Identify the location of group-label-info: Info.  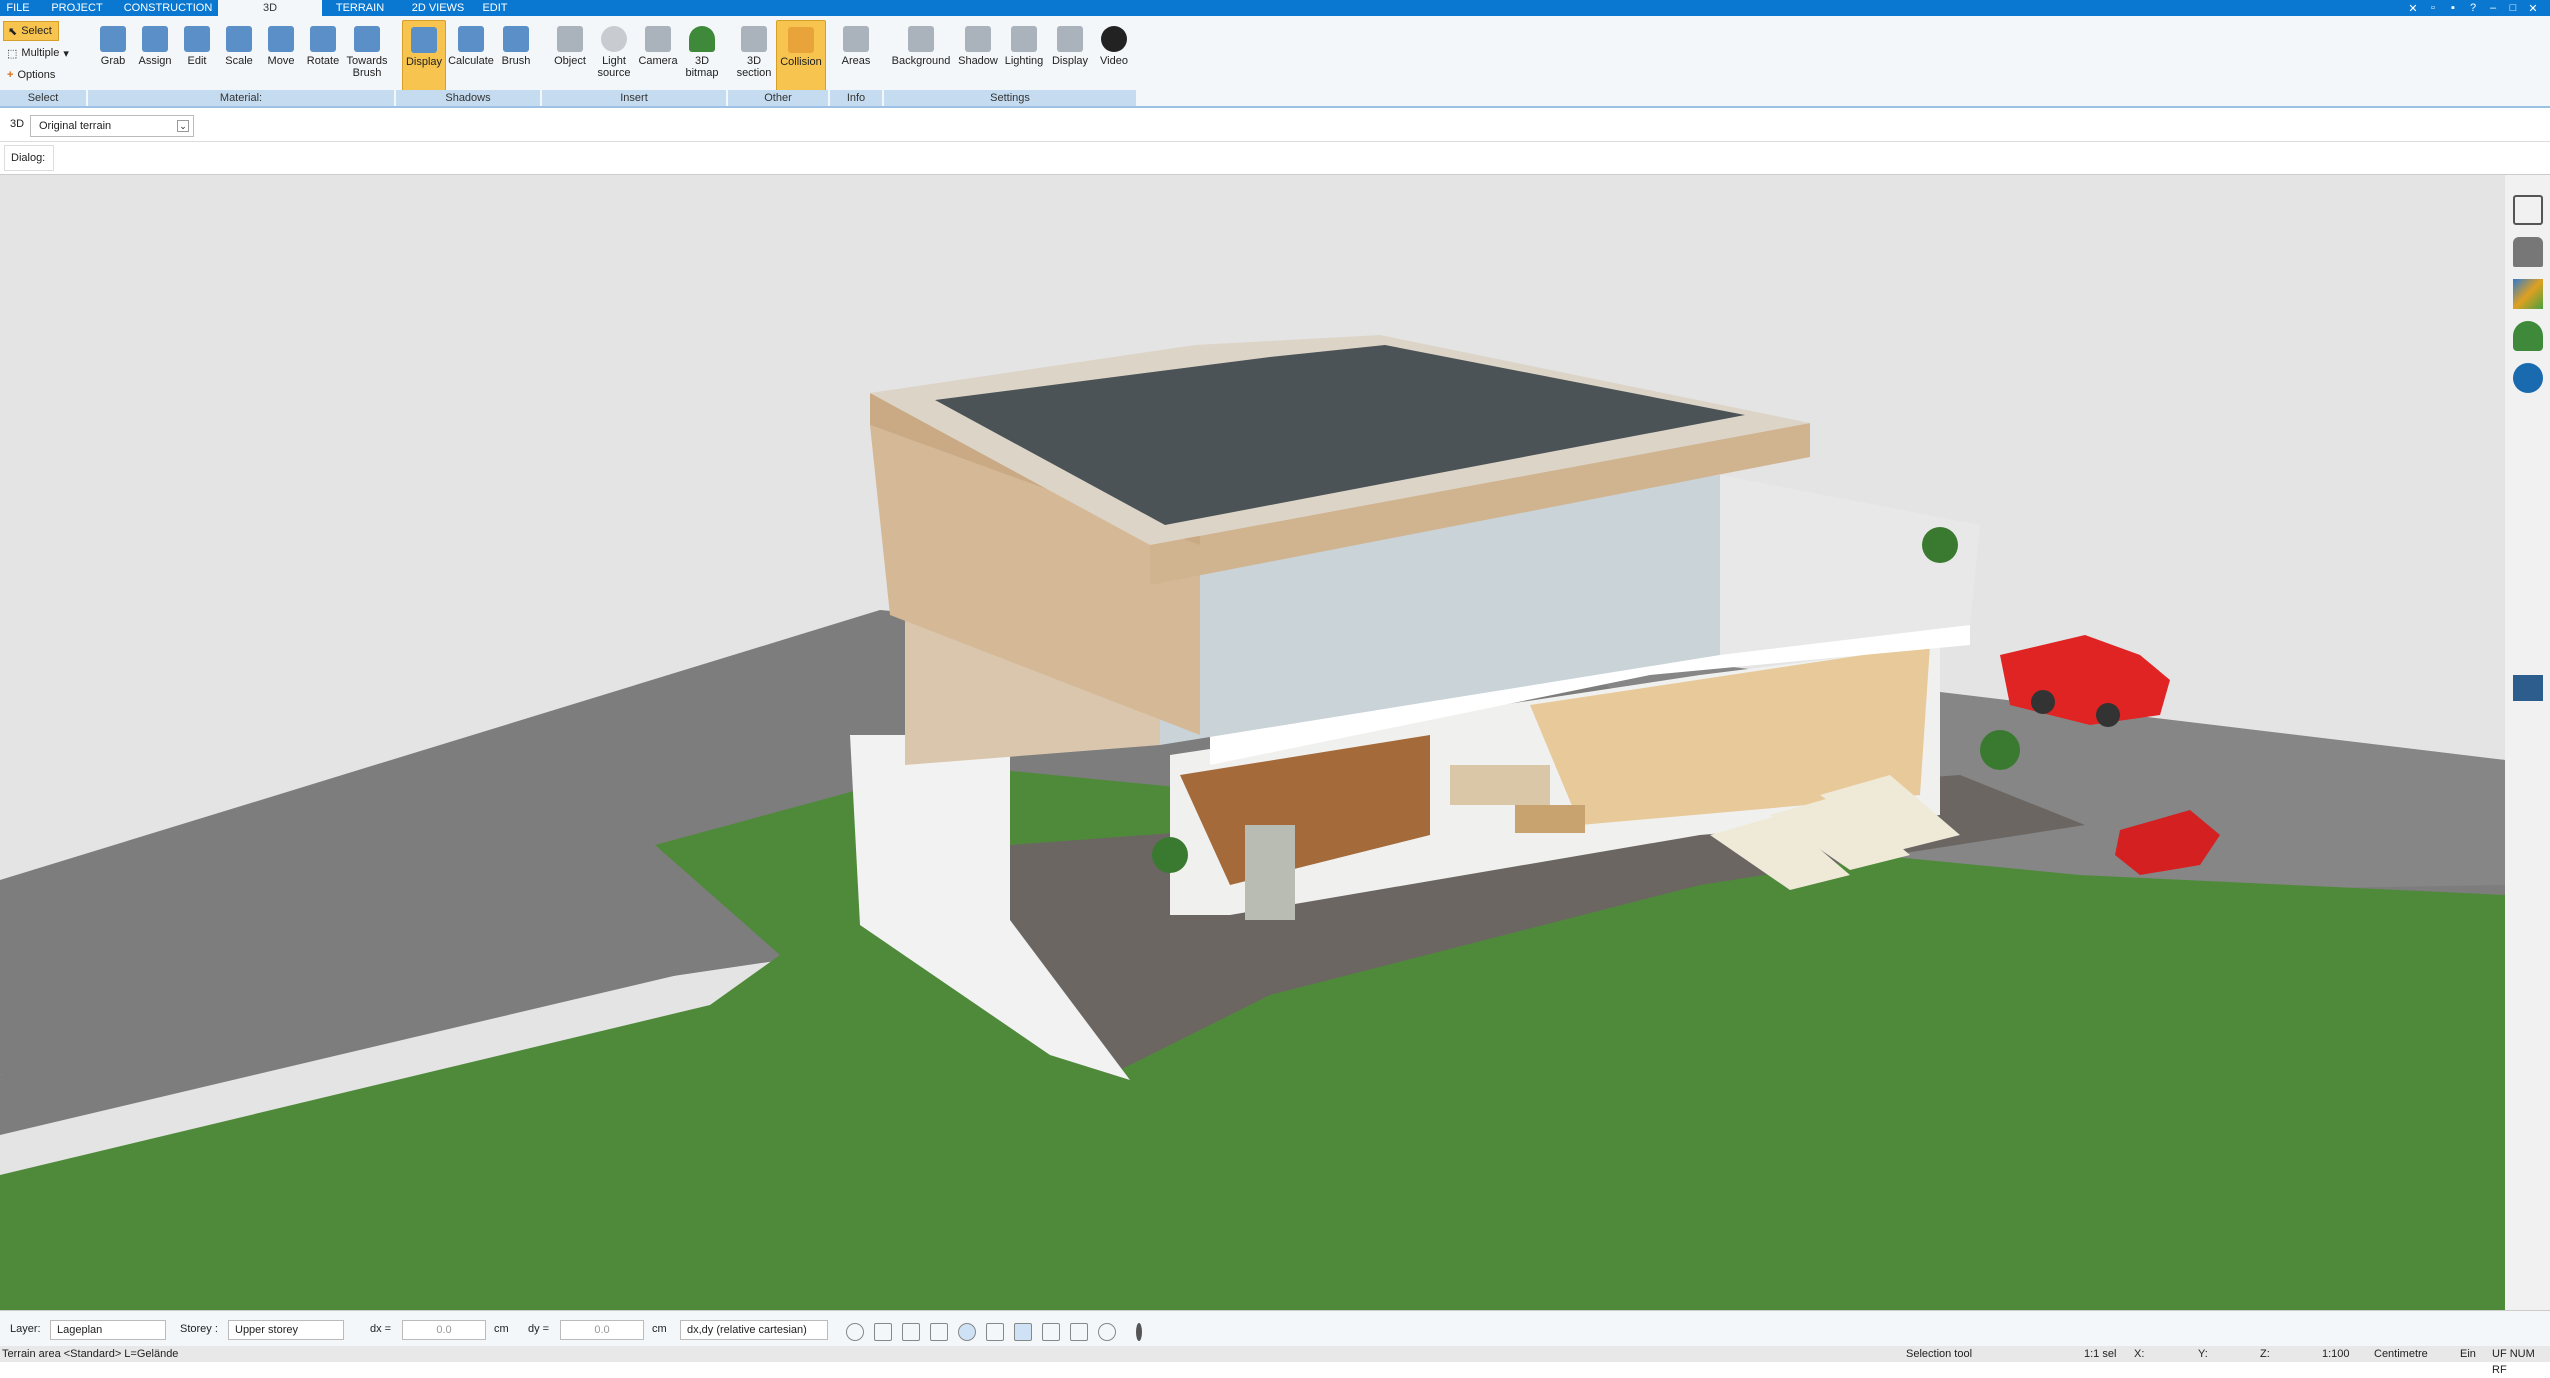
(856, 98).